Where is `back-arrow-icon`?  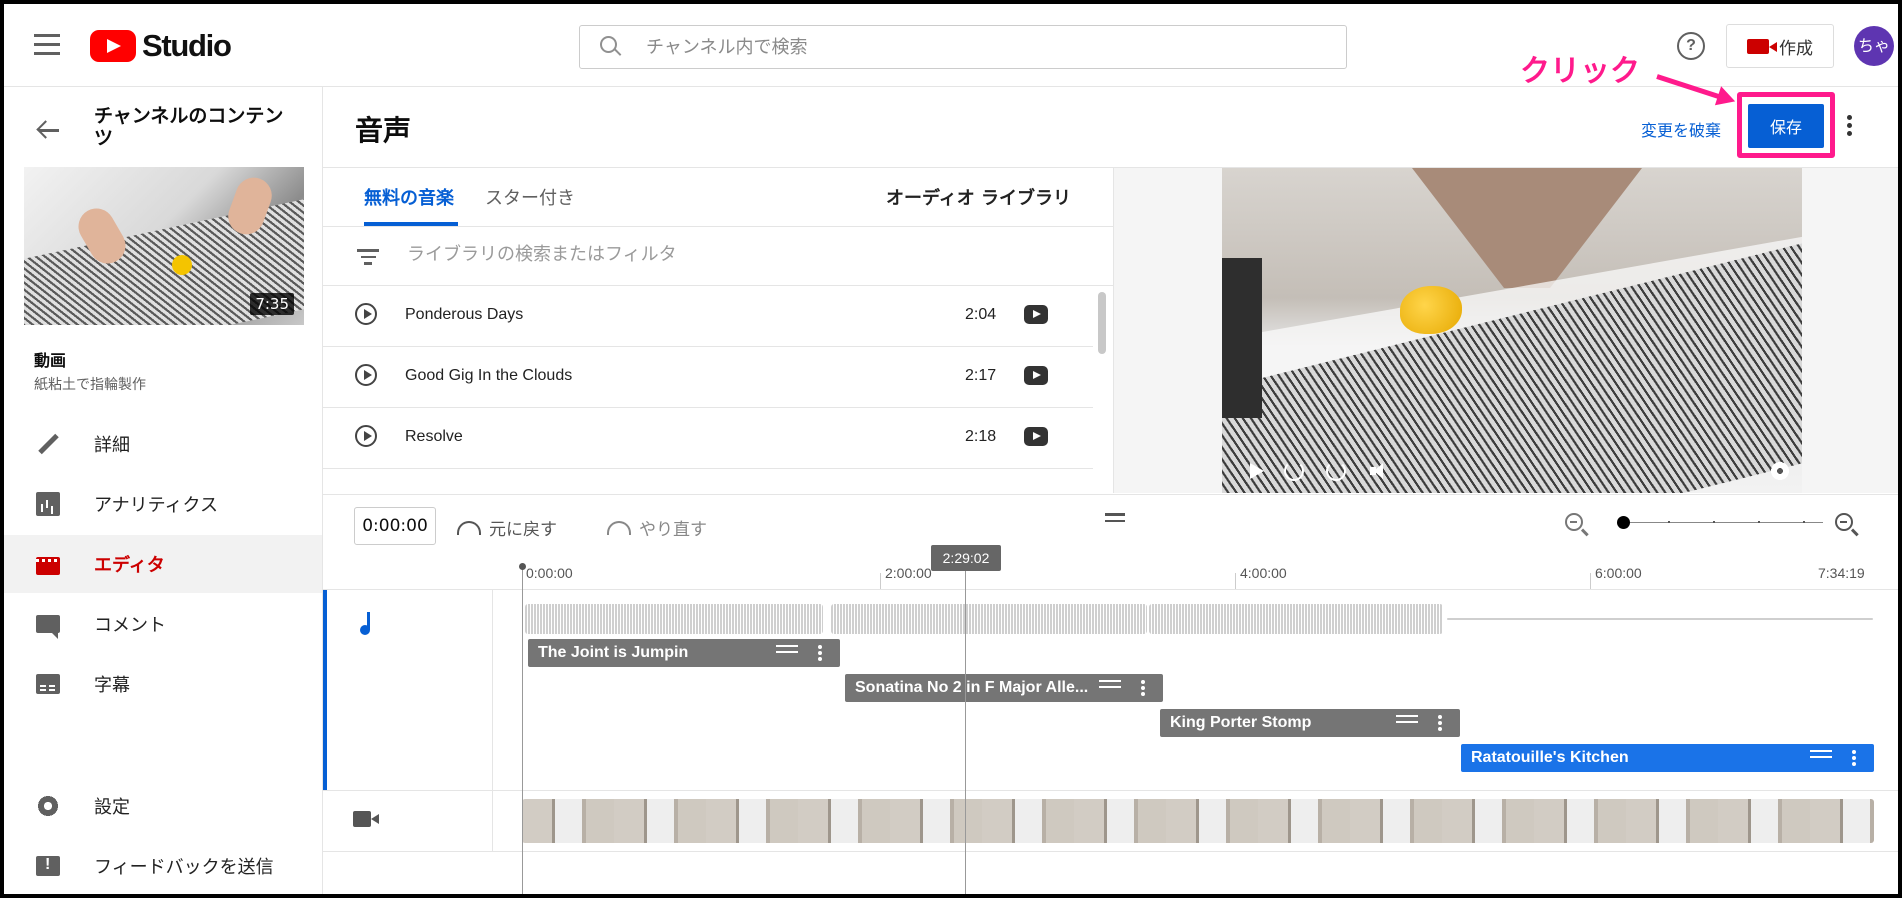 back-arrow-icon is located at coordinates (48, 130).